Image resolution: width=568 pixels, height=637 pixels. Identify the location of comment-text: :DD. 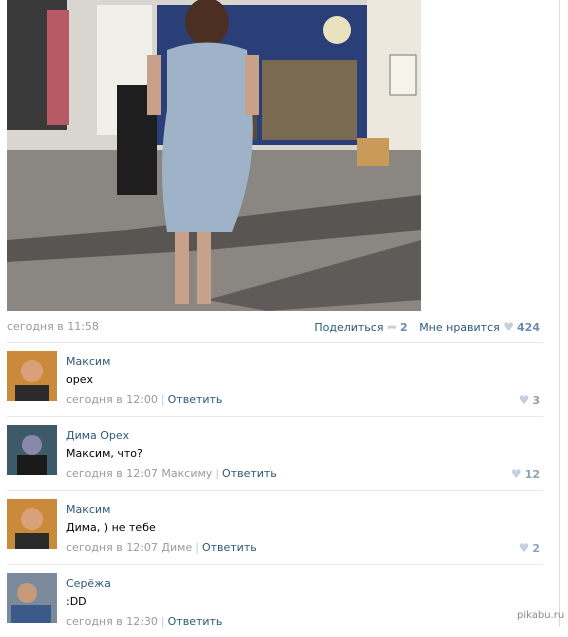
(76, 601).